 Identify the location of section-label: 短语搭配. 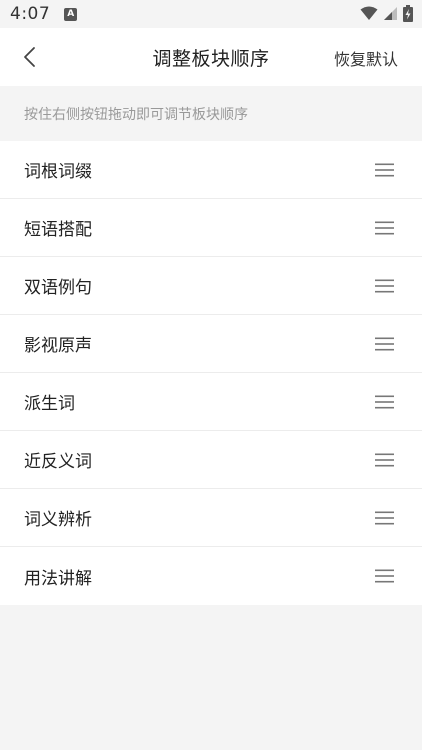
(58, 230).